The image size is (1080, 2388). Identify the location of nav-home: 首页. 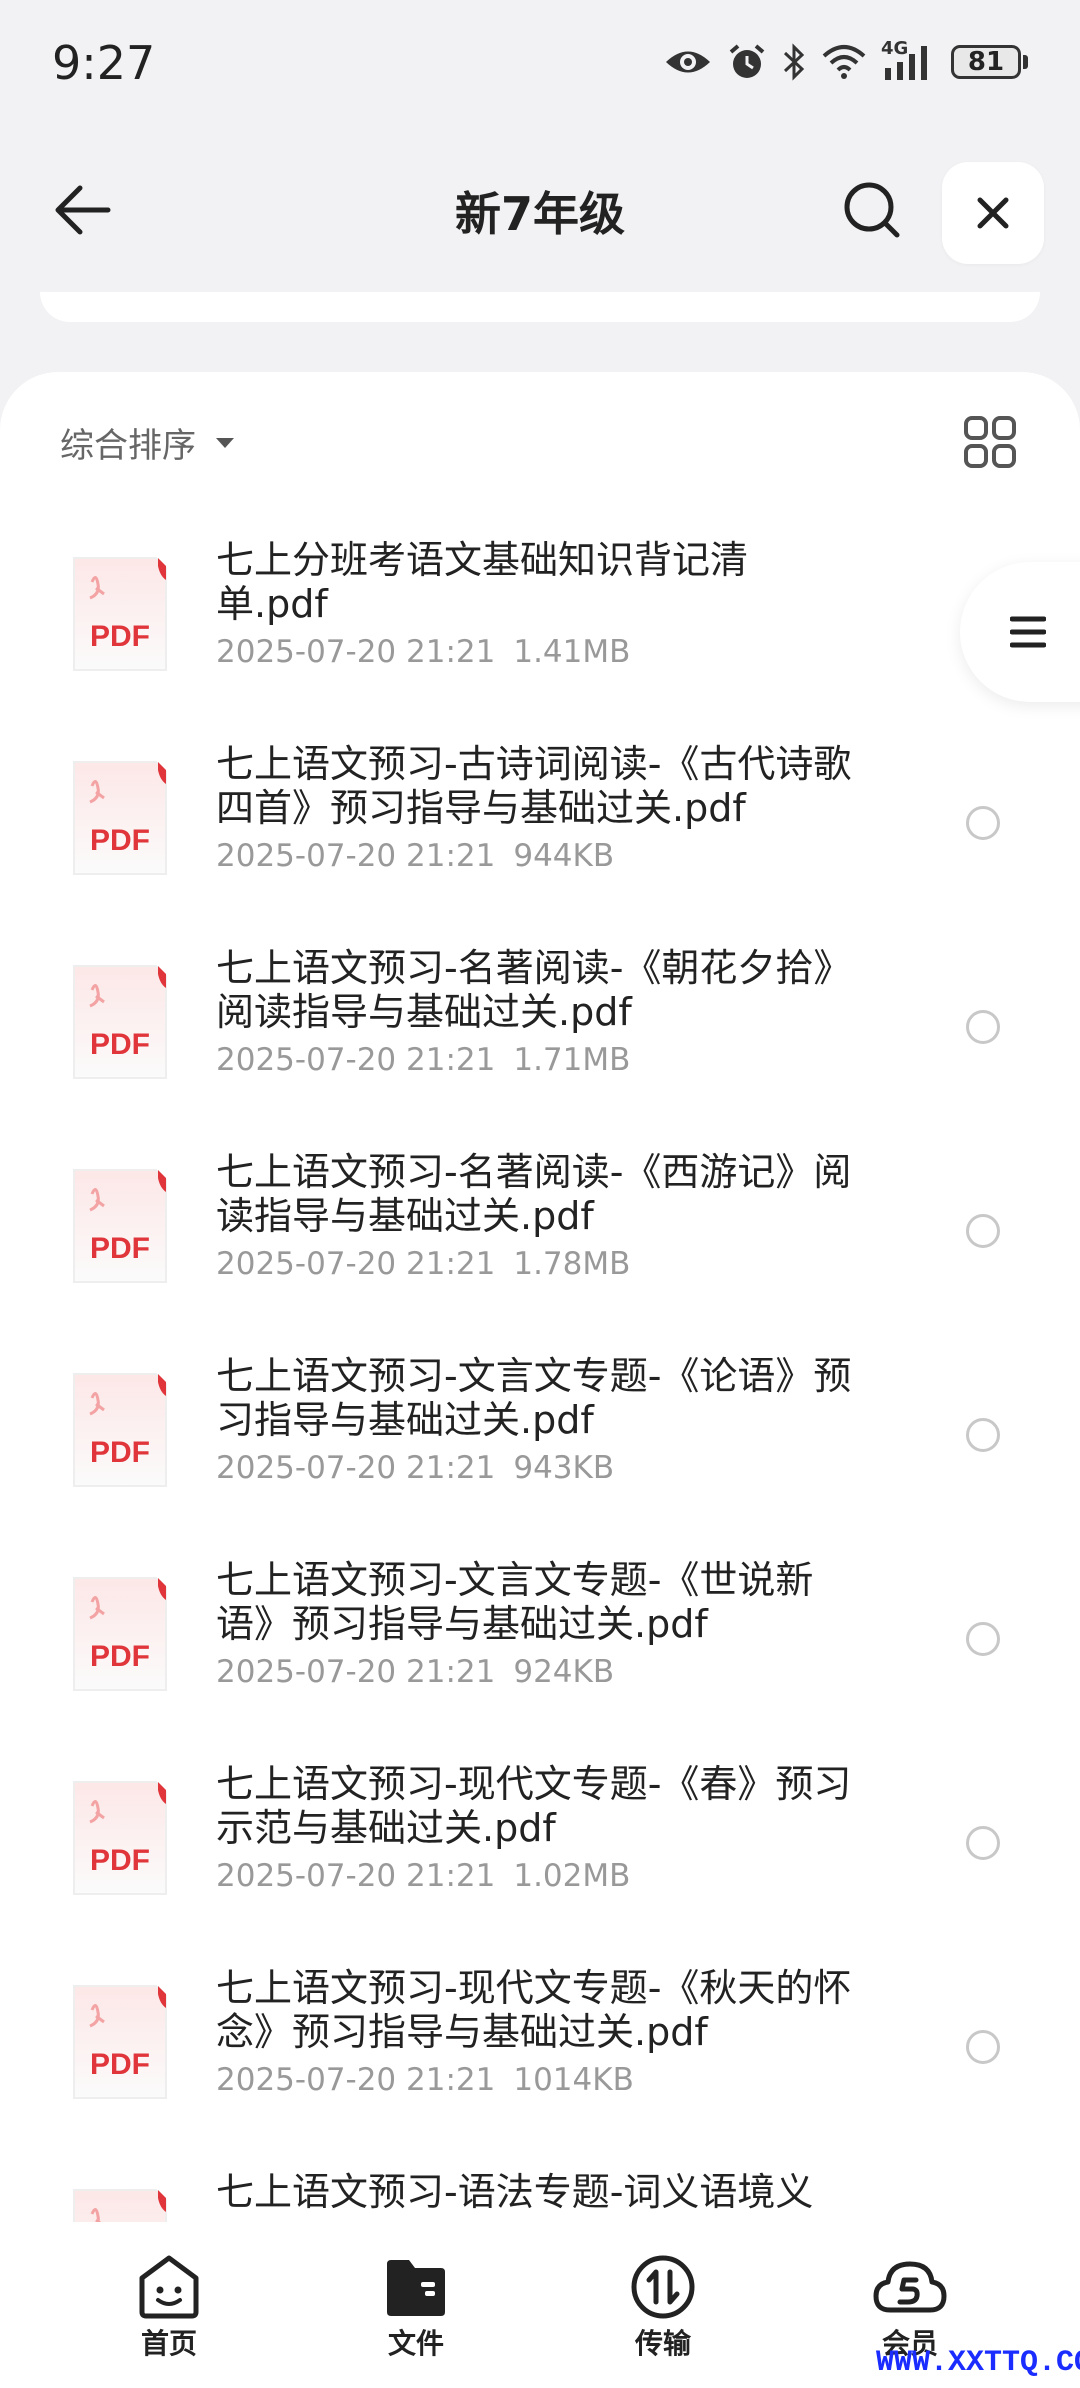
(169, 2308).